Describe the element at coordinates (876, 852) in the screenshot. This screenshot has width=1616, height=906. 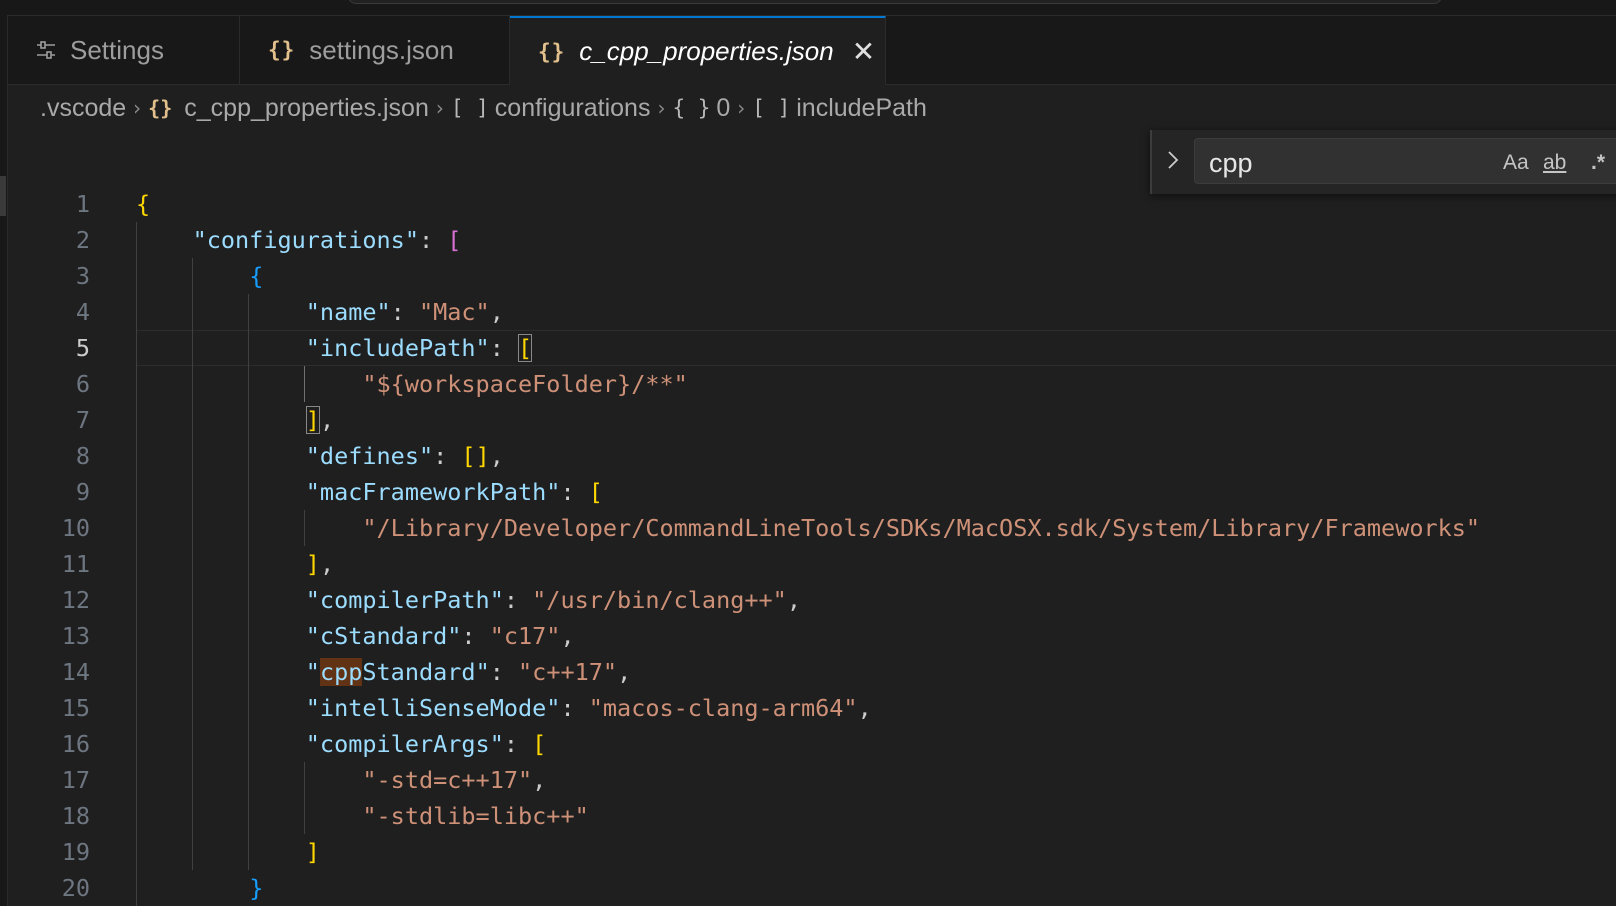
I see `code-line: ]` at that location.